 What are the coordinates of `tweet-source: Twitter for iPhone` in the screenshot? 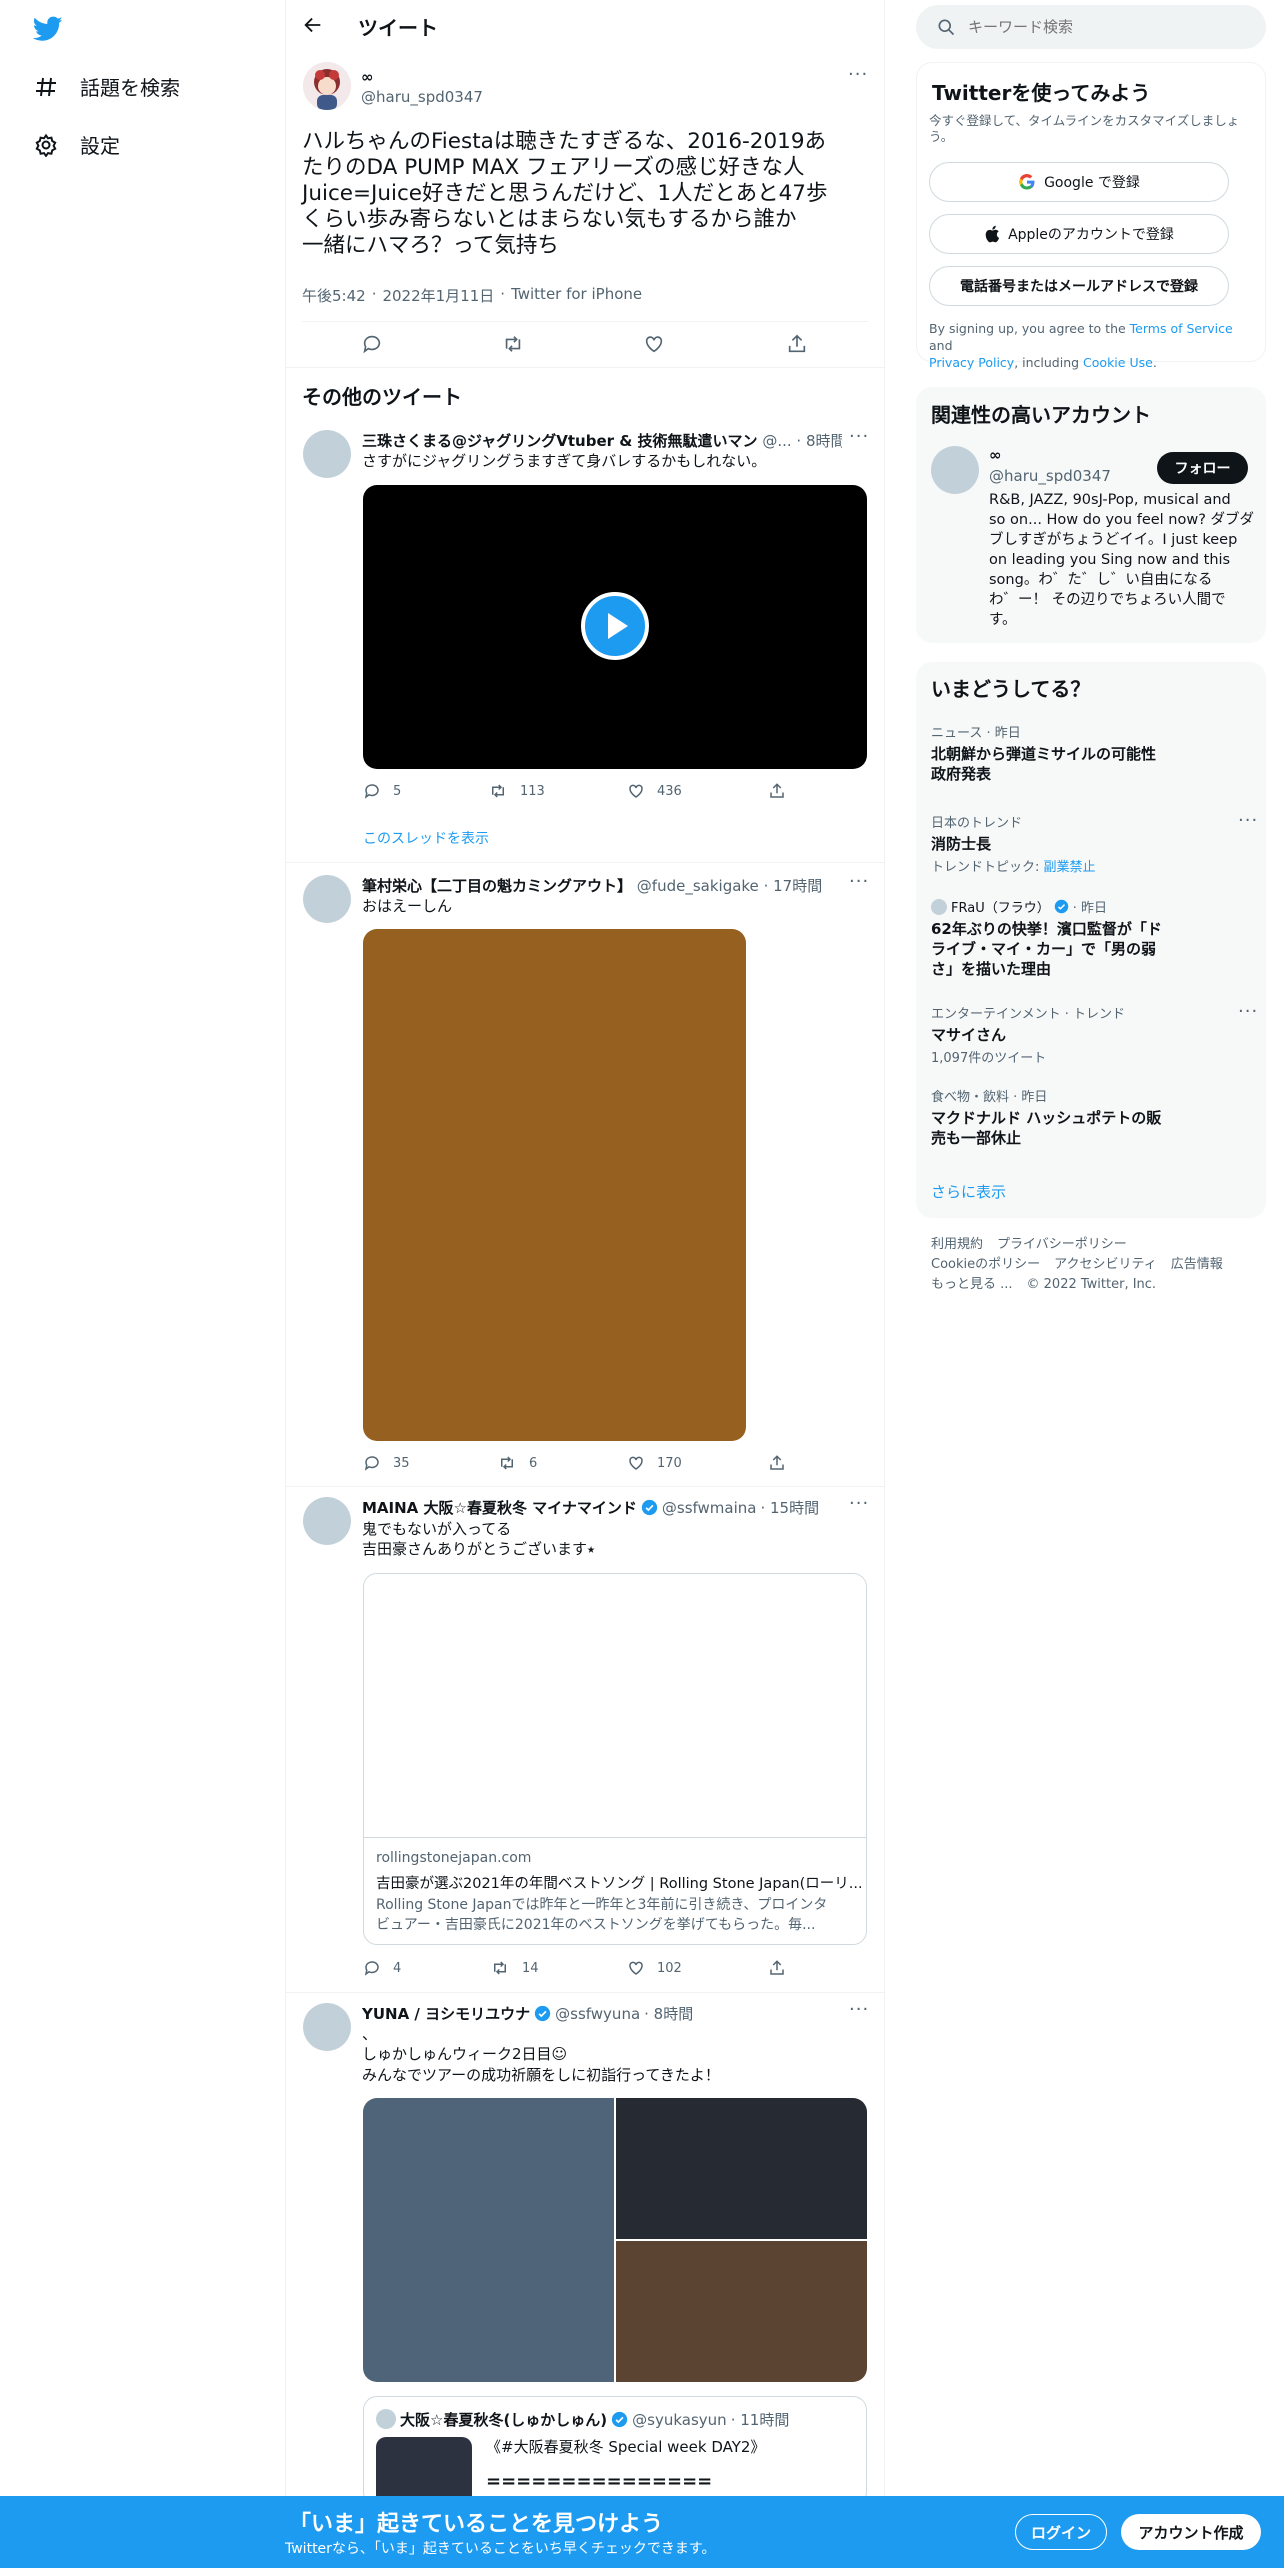 It's located at (576, 295).